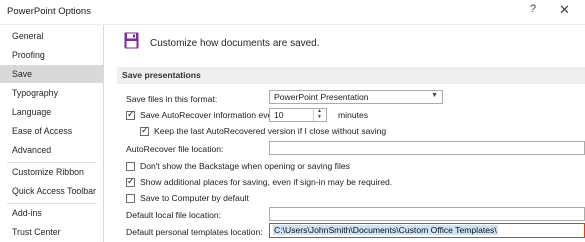 This screenshot has width=585, height=242. What do you see at coordinates (51, 74) in the screenshot?
I see `sidebar-item-save: Save` at bounding box center [51, 74].